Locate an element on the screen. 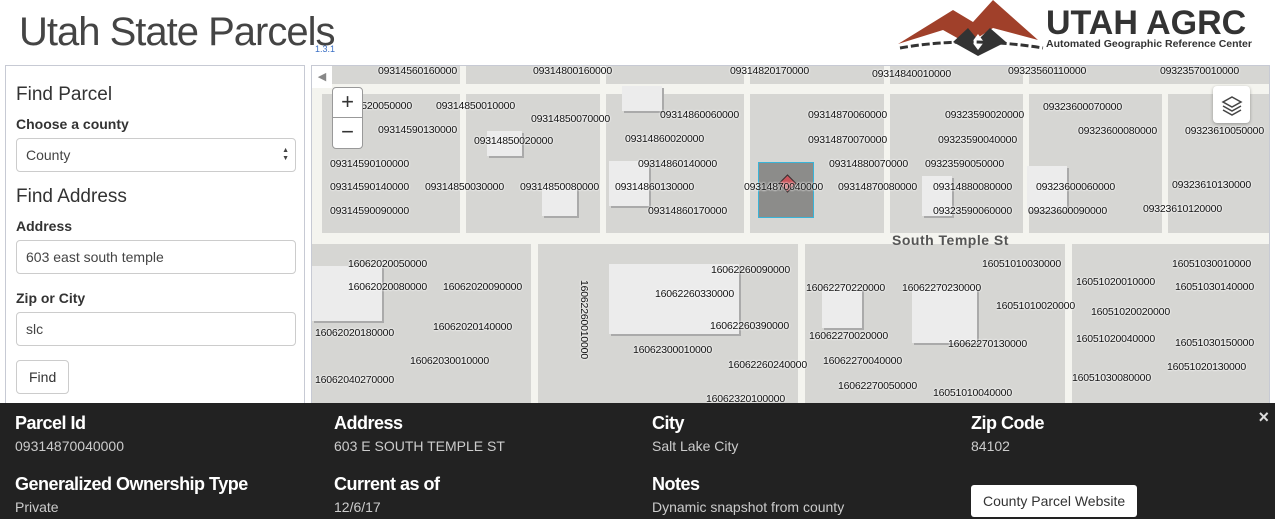 Image resolution: width=1275 pixels, height=519 pixels. parcel-label: 09314850020000 is located at coordinates (513, 141).